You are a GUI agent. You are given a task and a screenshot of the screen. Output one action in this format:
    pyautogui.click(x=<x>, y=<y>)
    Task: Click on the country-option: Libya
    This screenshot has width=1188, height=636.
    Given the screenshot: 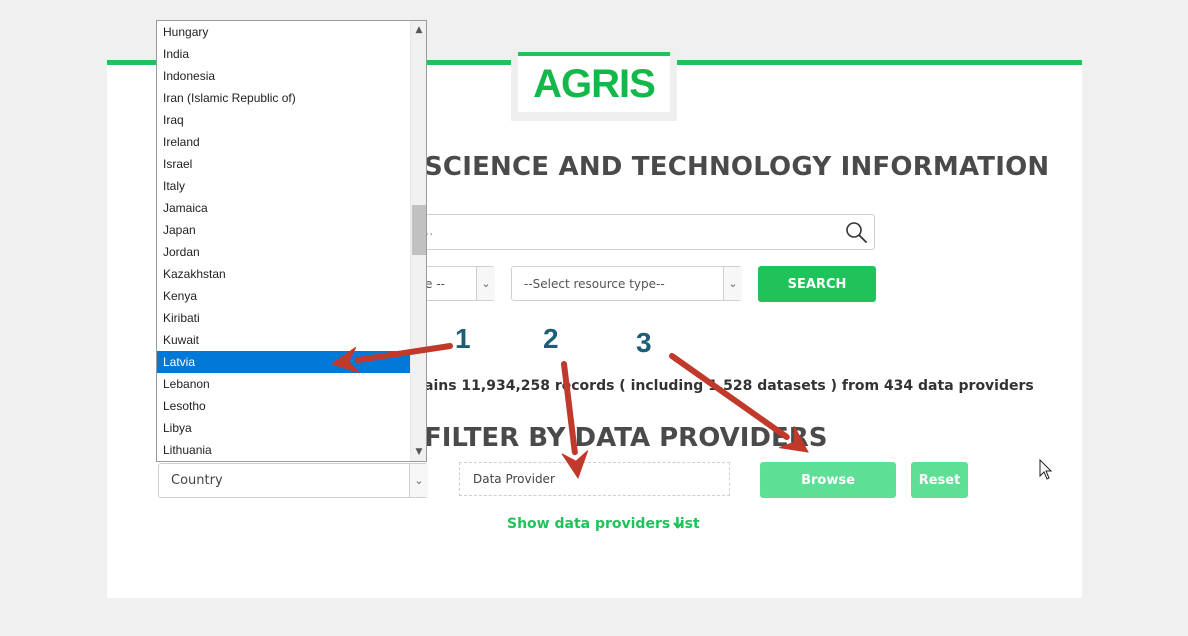 What is the action you would take?
    pyautogui.click(x=283, y=428)
    